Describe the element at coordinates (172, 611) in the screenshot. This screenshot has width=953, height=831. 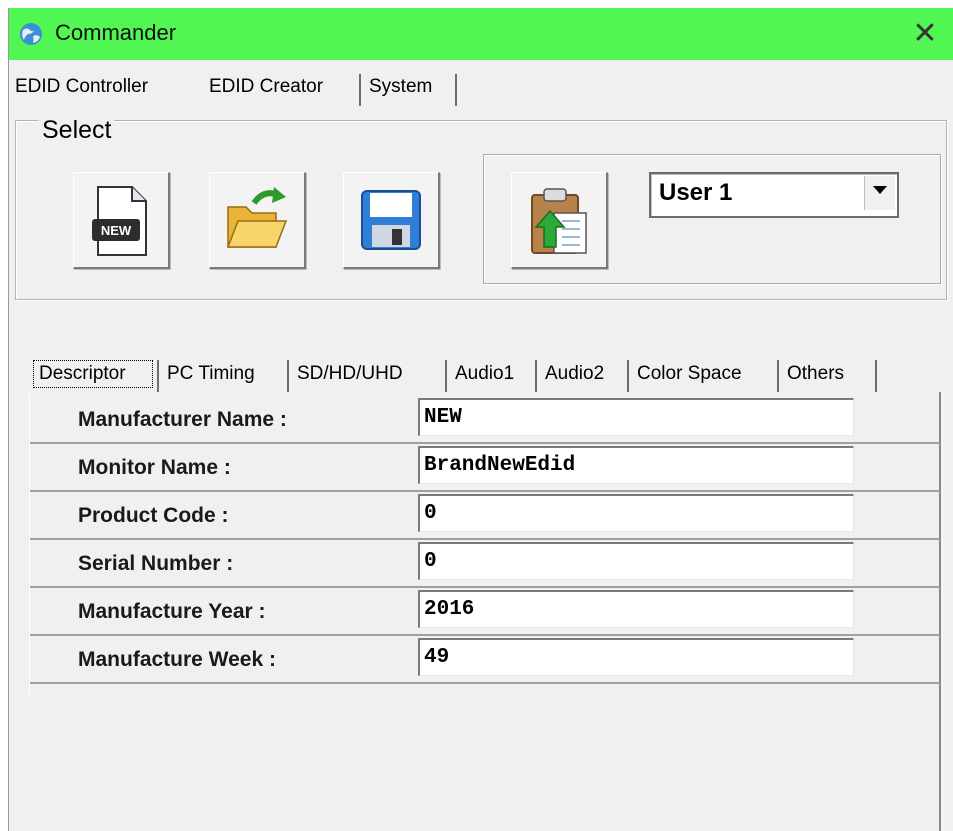
I see `row-label: Manufacture Year :` at that location.